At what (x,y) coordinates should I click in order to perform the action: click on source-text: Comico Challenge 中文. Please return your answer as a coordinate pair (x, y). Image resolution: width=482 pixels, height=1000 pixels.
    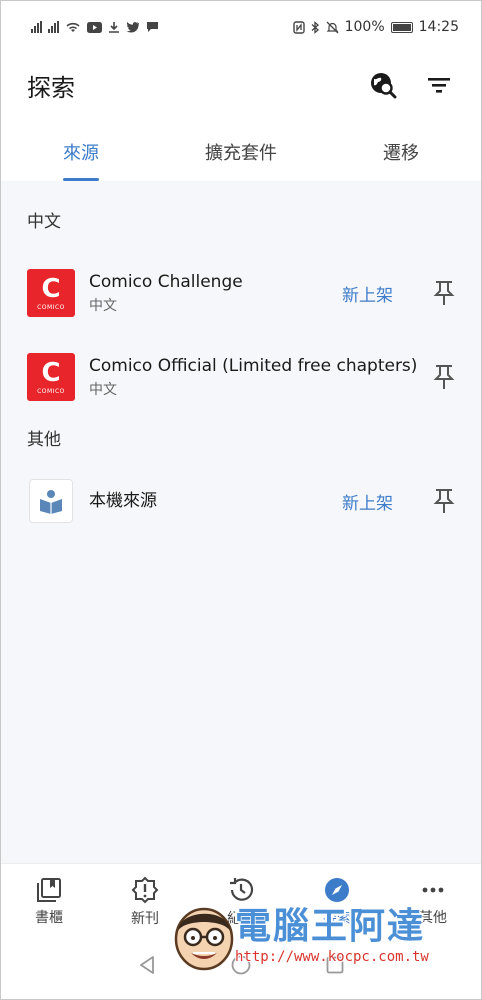
    Looking at the image, I should click on (215, 293).